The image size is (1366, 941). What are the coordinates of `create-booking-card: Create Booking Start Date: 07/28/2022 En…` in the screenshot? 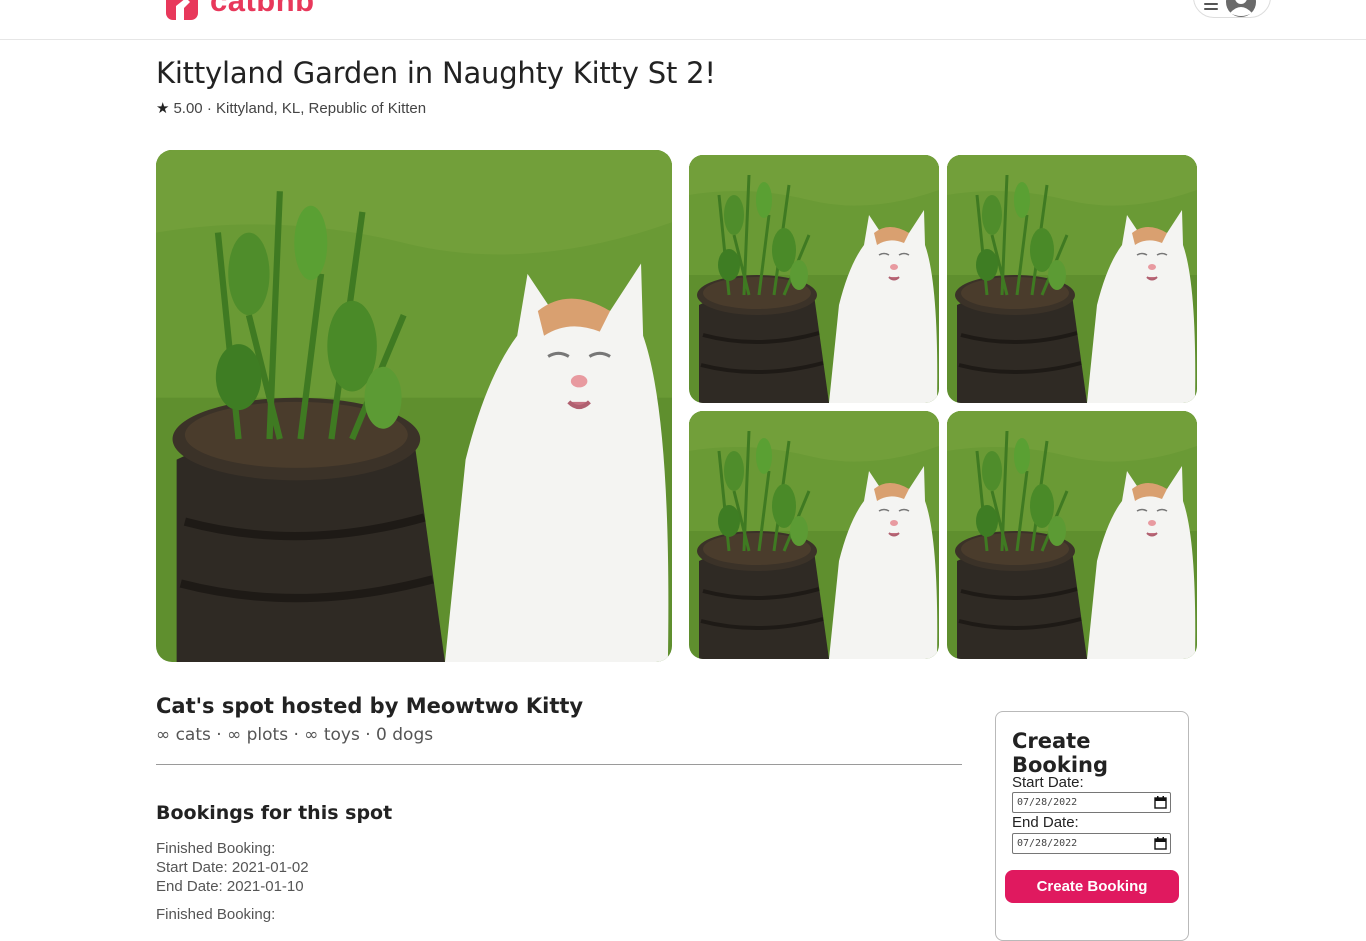 It's located at (1092, 826).